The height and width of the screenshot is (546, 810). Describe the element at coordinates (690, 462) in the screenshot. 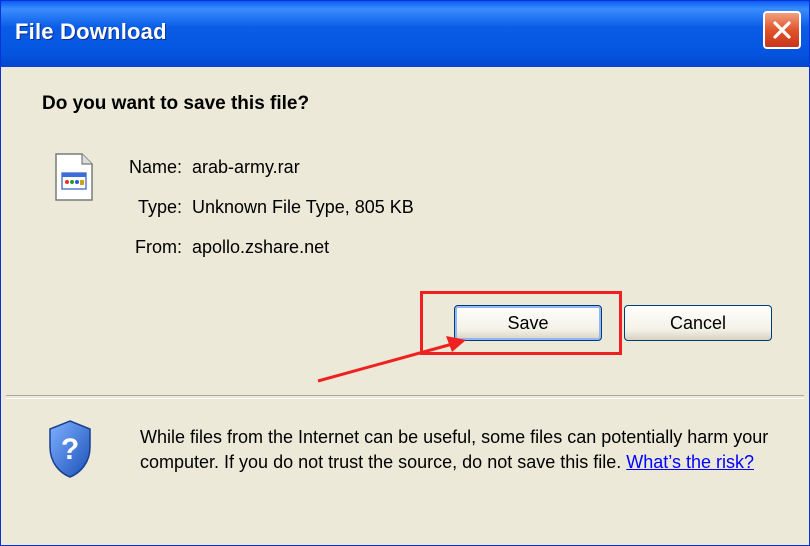

I see `whats-the-risk-link: What’s the risk?` at that location.